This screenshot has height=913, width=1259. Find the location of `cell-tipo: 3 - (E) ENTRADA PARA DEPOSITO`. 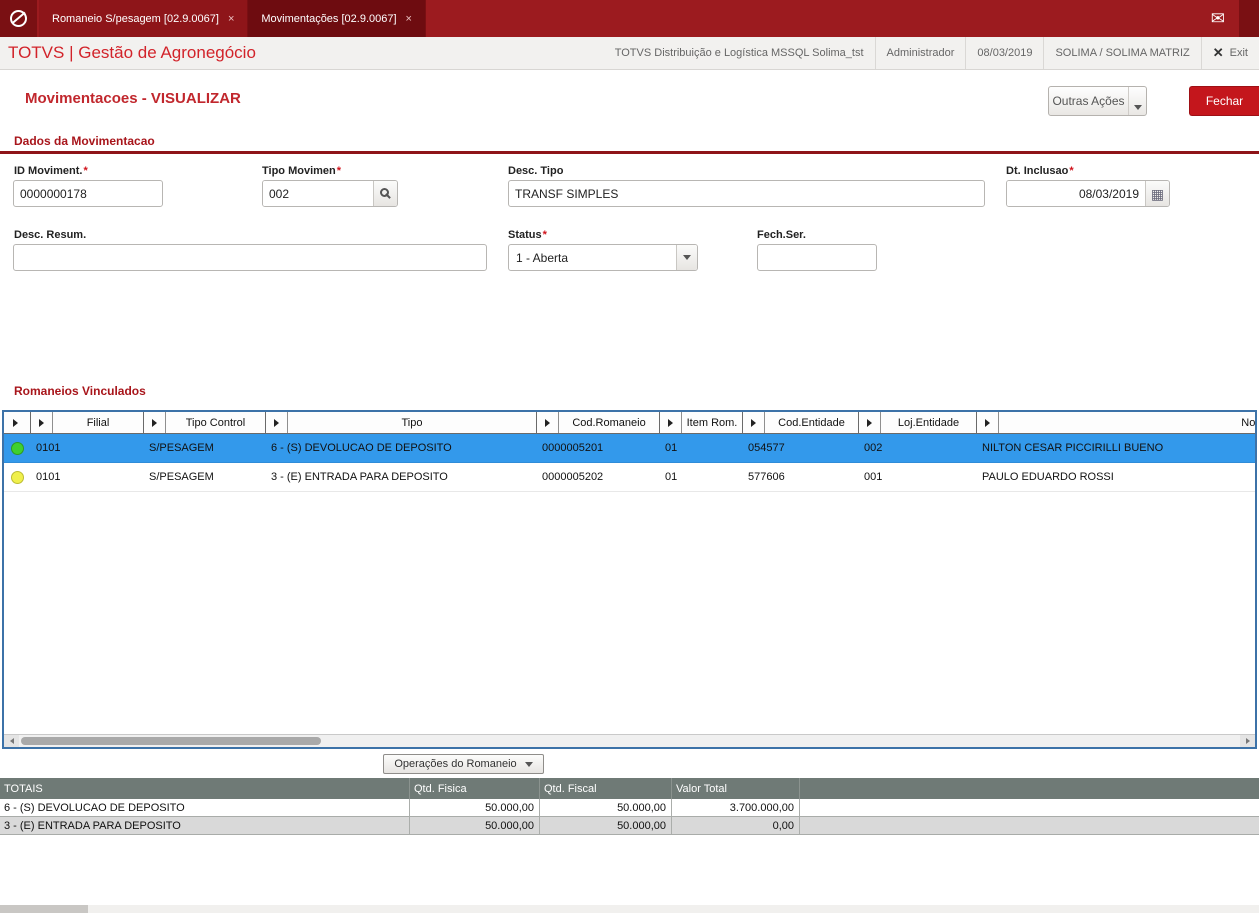

cell-tipo: 3 - (E) ENTRADA PARA DEPOSITO is located at coordinates (359, 477).